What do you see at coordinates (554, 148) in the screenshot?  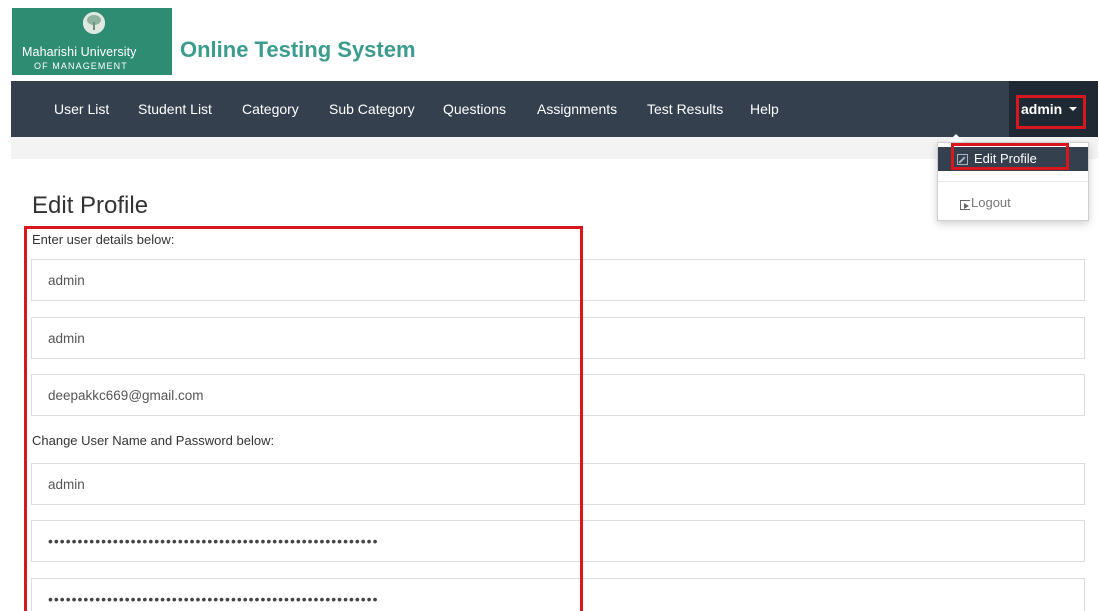 I see `subheader-band` at bounding box center [554, 148].